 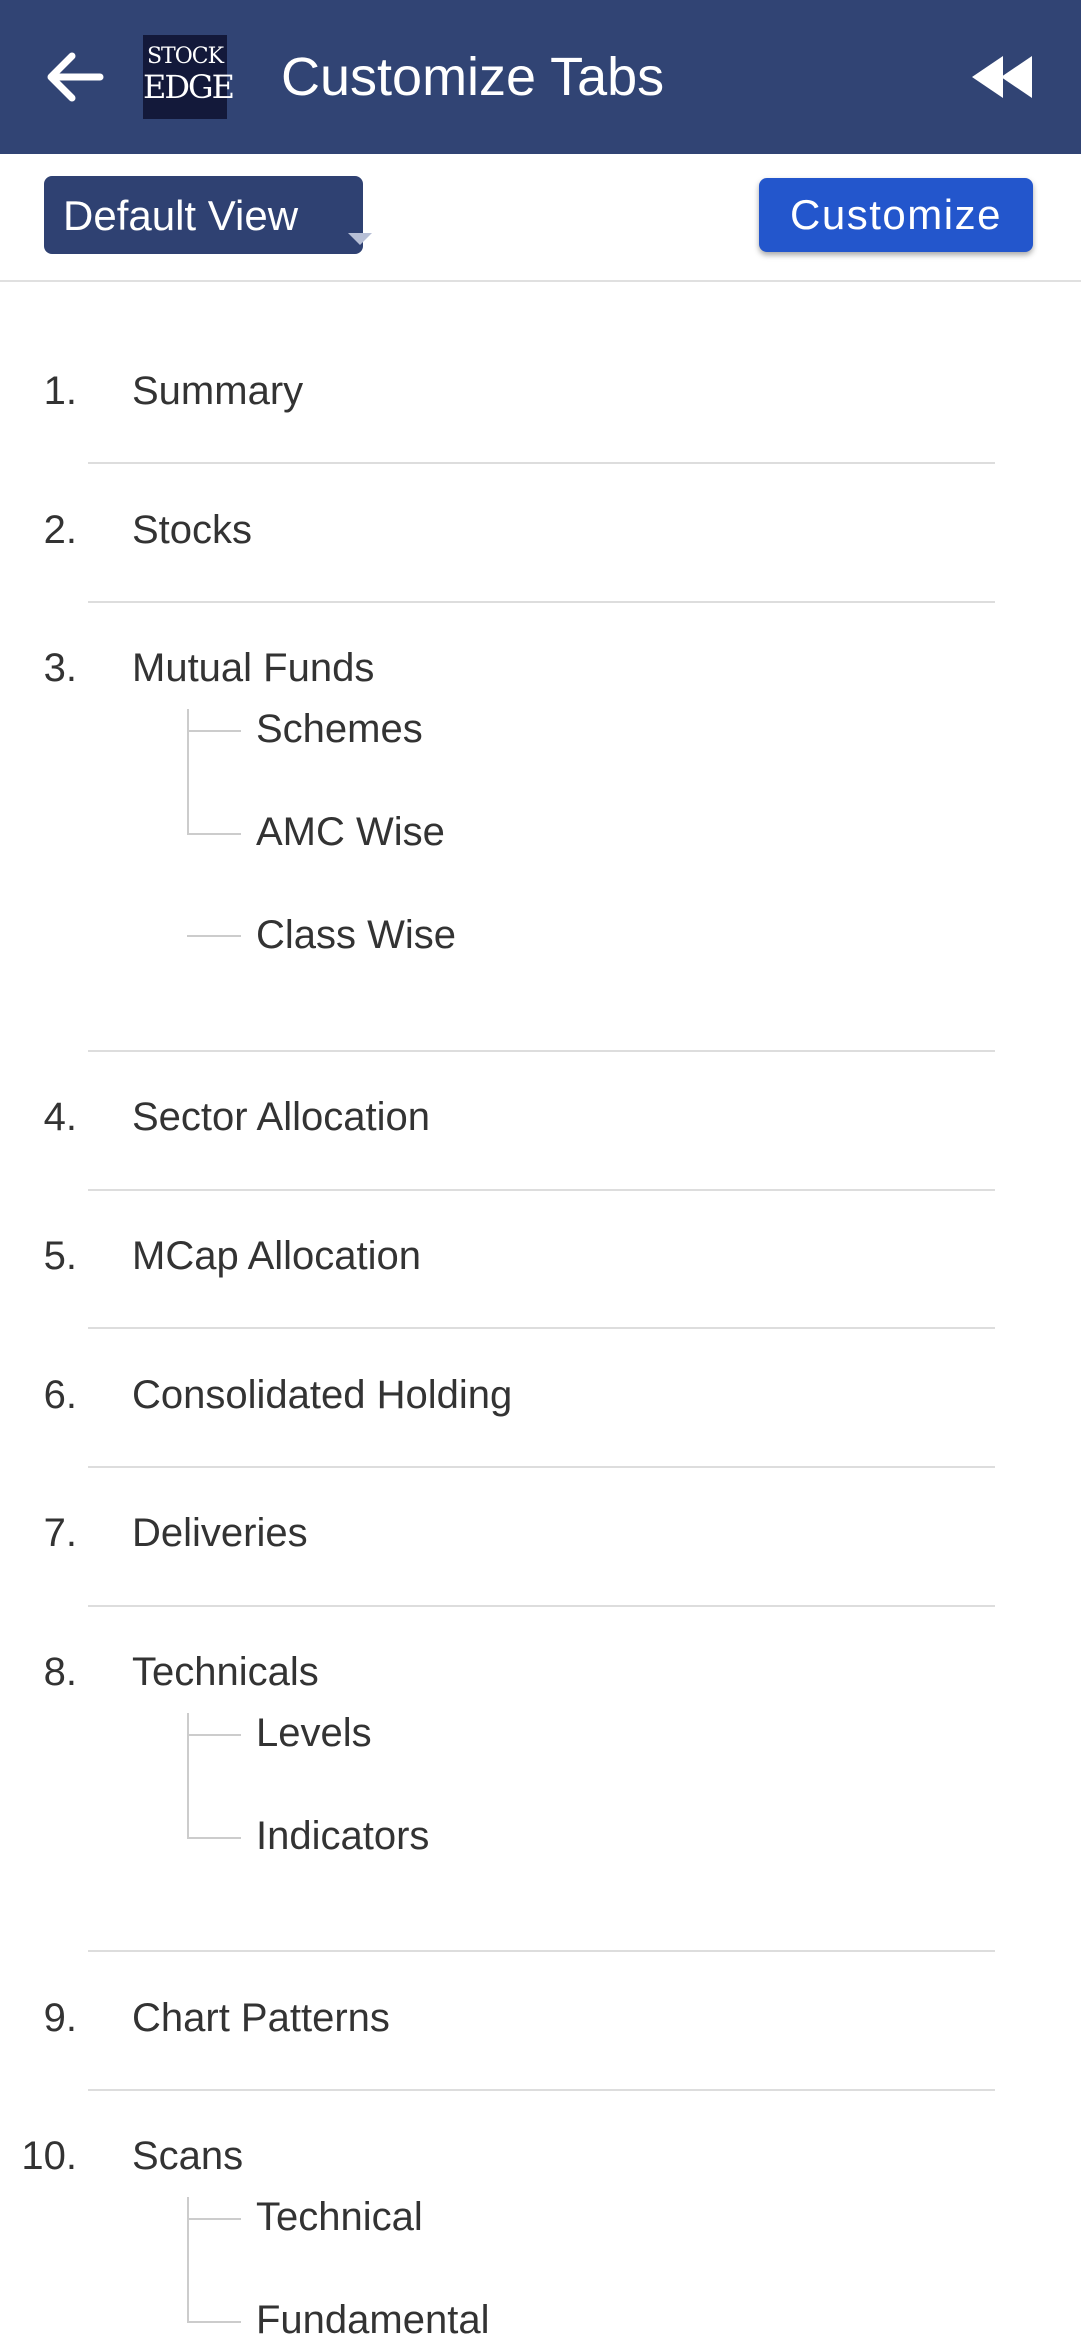 What do you see at coordinates (350, 832) in the screenshot?
I see `sub-item: AMC Wise` at bounding box center [350, 832].